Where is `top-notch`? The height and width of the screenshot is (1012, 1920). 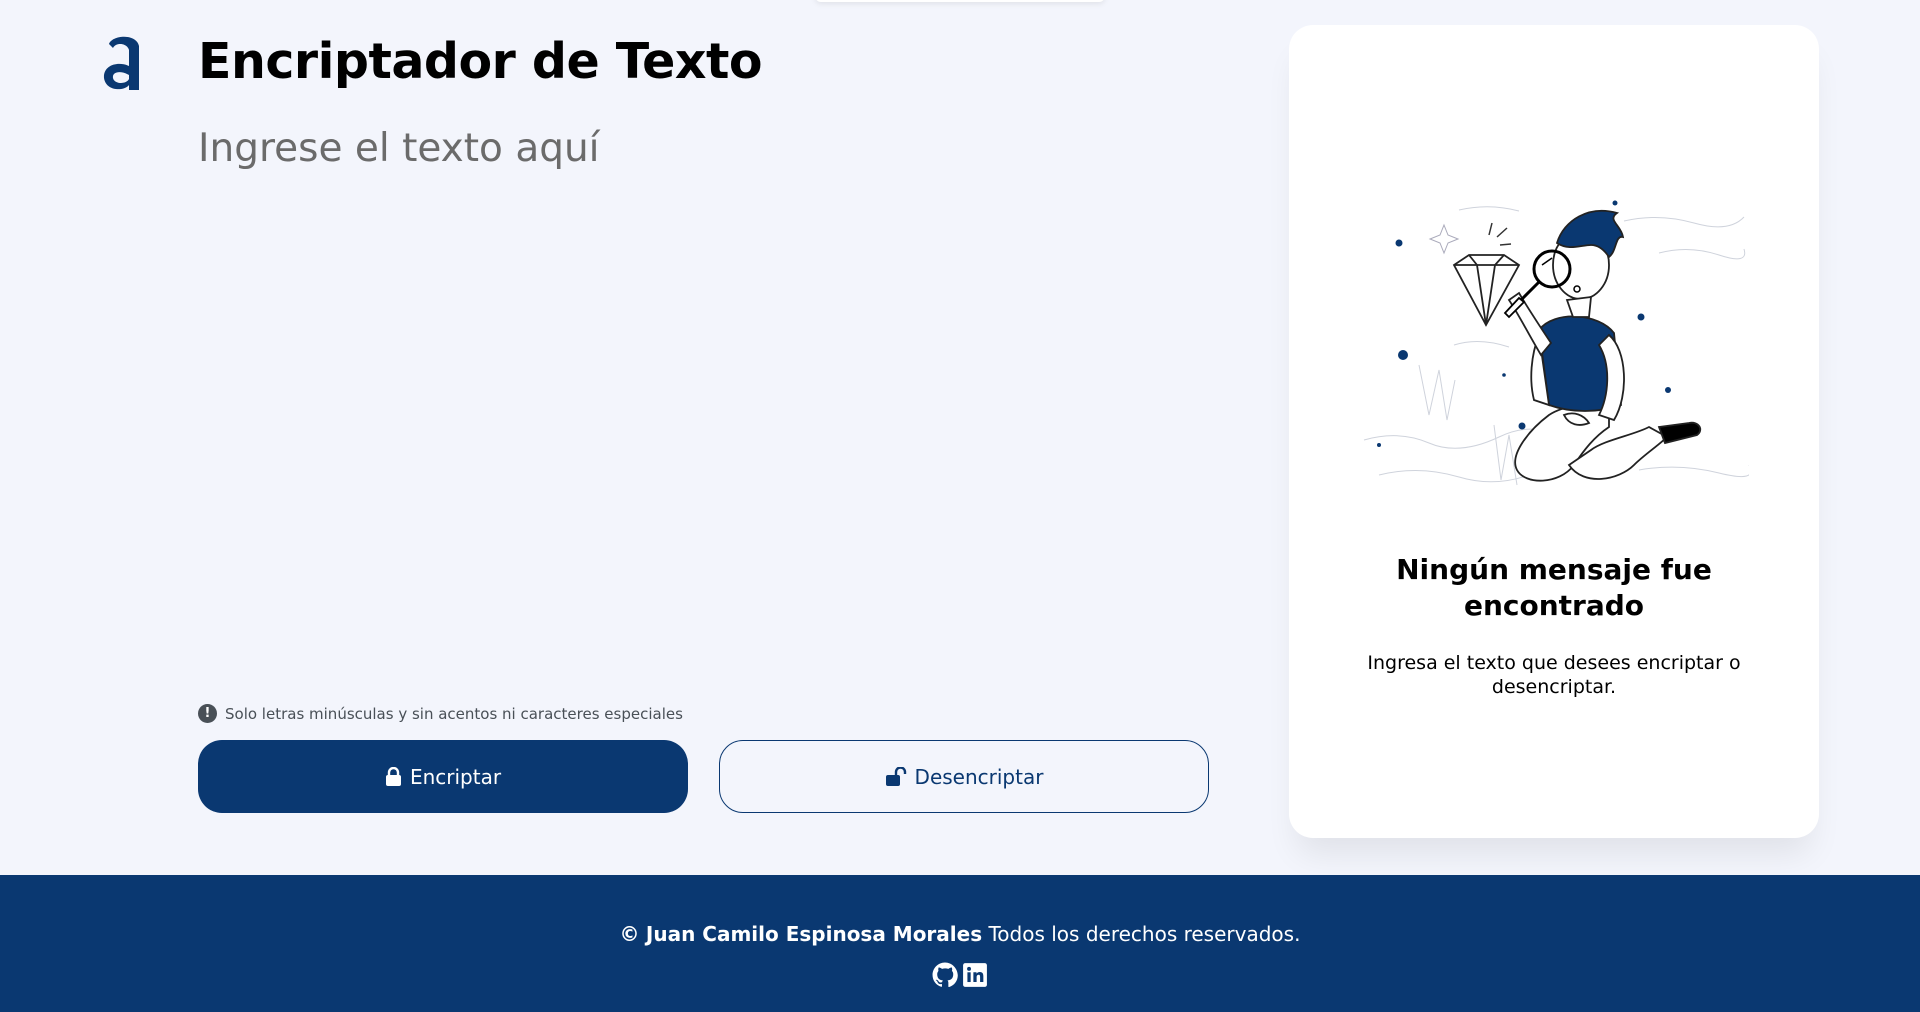
top-notch is located at coordinates (960, 1).